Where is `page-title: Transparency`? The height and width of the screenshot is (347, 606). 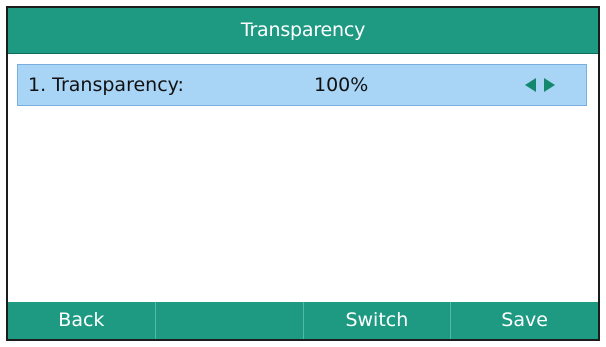 page-title: Transparency is located at coordinates (303, 31).